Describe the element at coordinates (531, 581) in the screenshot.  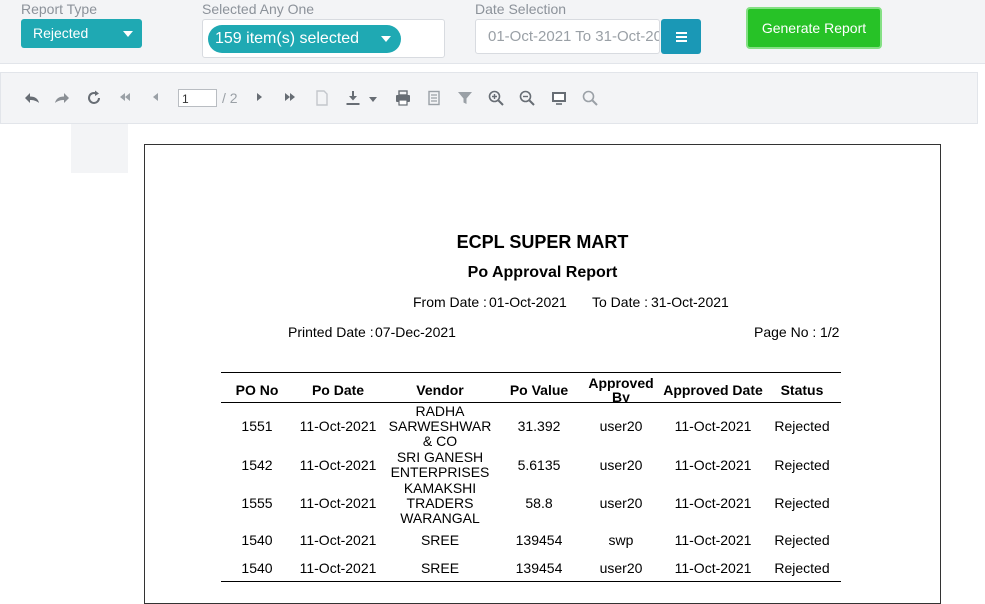
I see `table-bottom-rule` at that location.